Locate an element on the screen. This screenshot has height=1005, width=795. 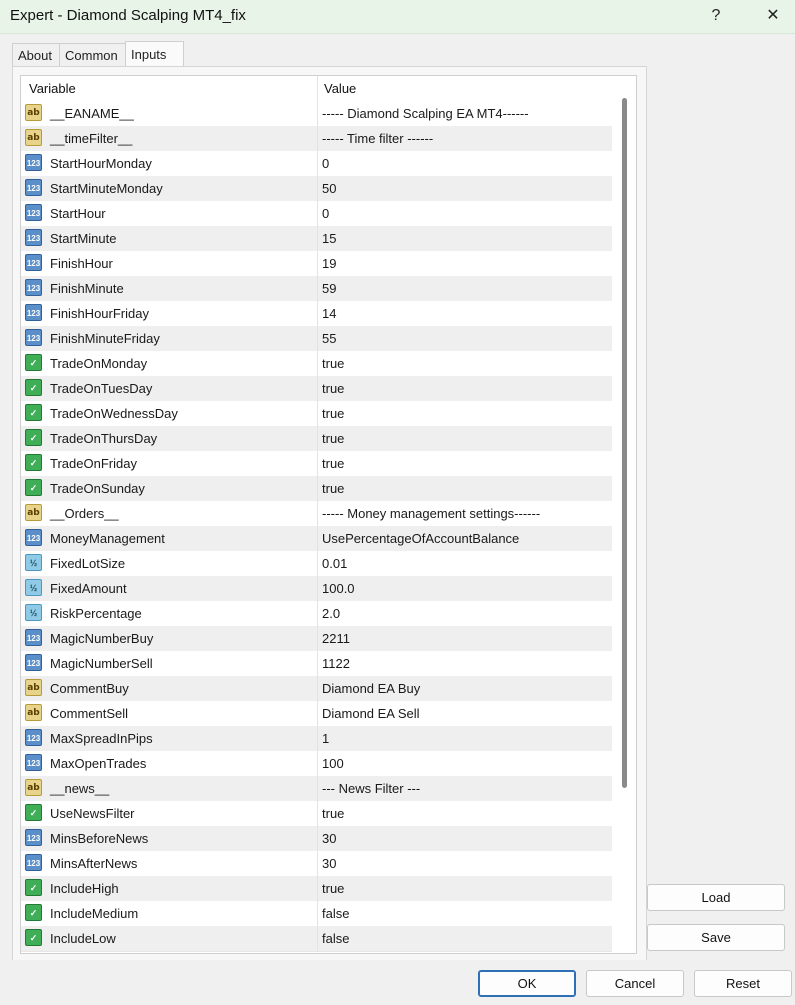
vertical-scrollbar is located at coordinates (624, 523).